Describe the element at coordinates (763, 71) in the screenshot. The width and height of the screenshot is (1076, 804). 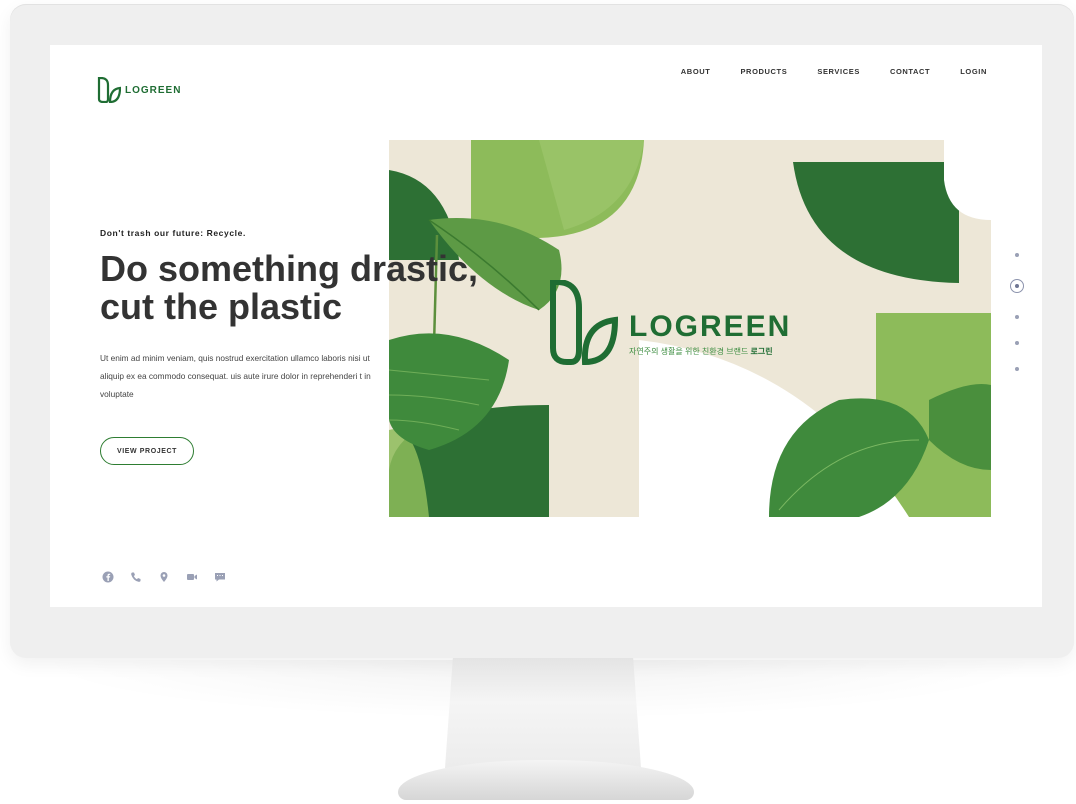
I see `nav-products: PRODUCTS` at that location.